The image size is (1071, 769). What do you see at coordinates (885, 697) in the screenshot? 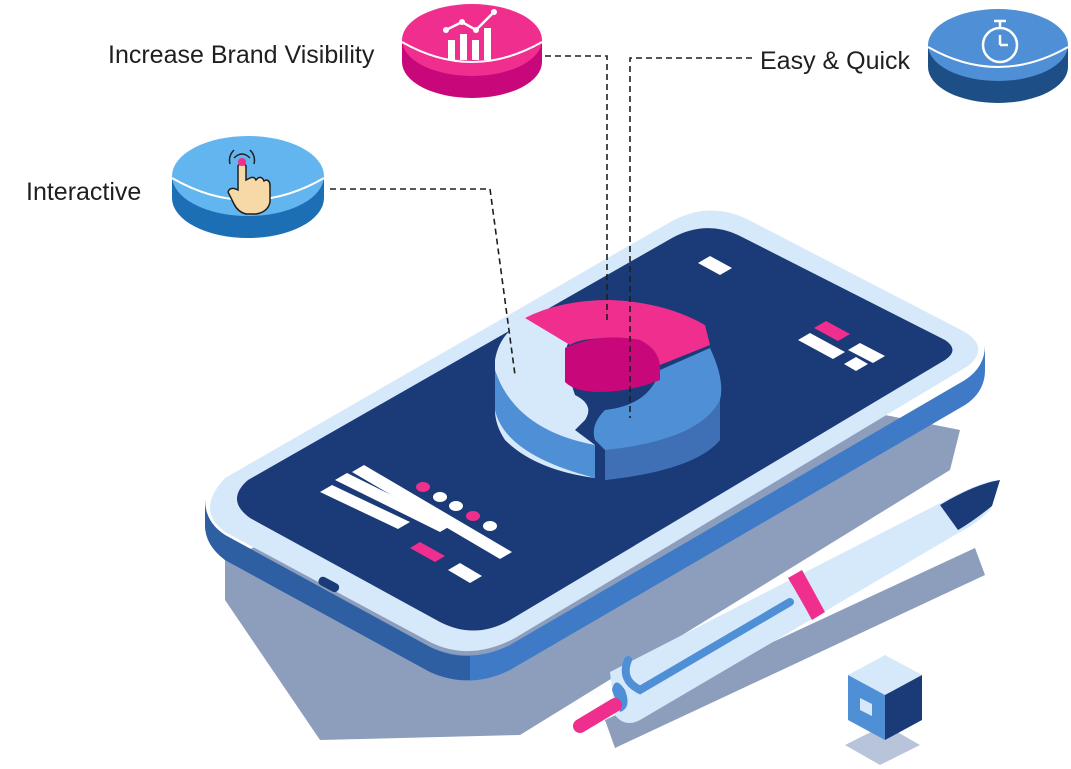
I see `cube` at bounding box center [885, 697].